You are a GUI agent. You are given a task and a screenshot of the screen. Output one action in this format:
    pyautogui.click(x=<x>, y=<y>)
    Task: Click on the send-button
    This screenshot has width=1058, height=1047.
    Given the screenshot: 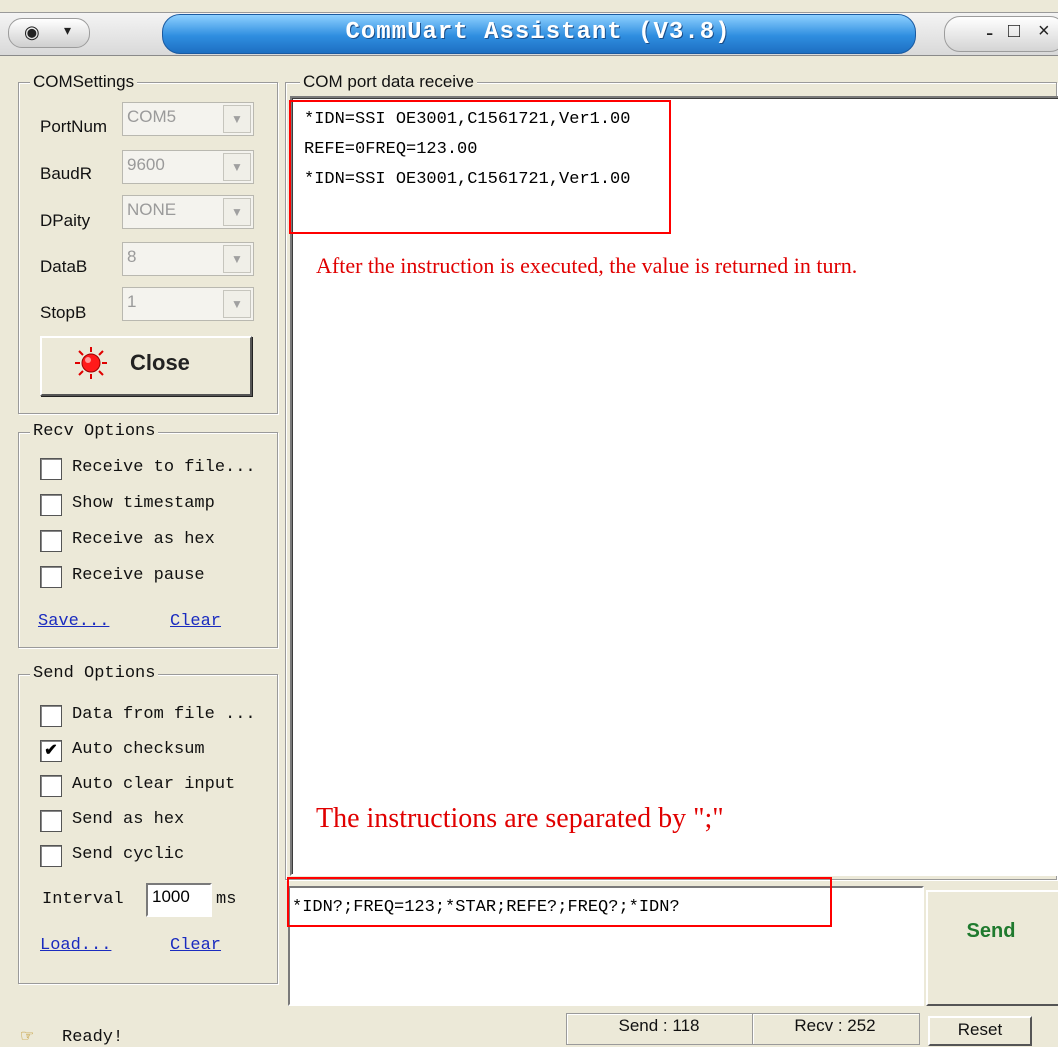 What is the action you would take?
    pyautogui.click(x=992, y=948)
    